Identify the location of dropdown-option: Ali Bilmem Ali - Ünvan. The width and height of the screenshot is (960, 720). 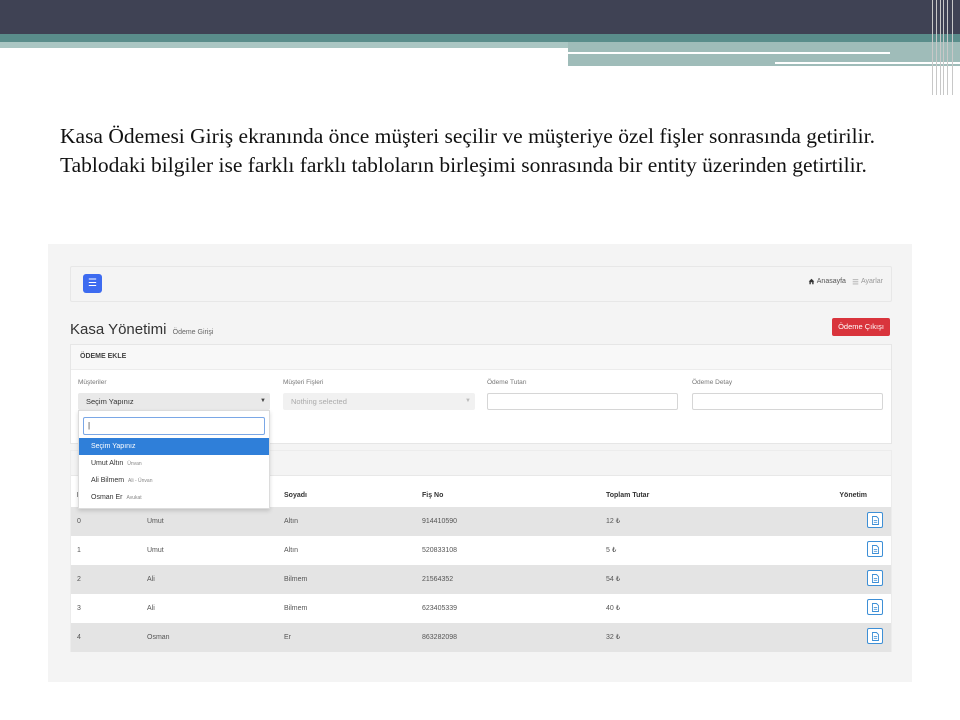
(174, 480).